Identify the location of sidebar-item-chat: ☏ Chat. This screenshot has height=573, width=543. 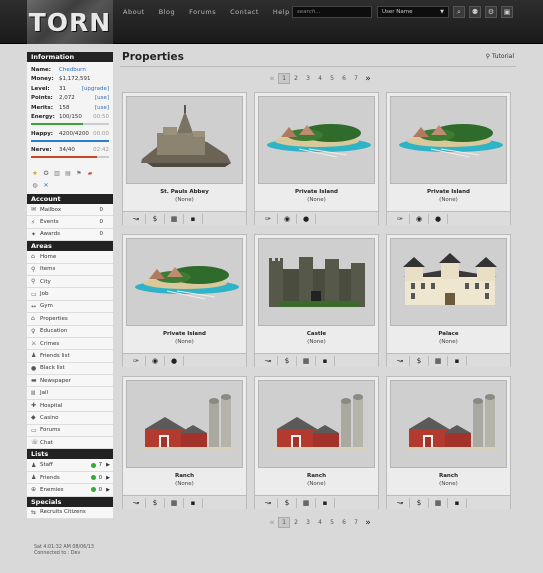
(70, 443).